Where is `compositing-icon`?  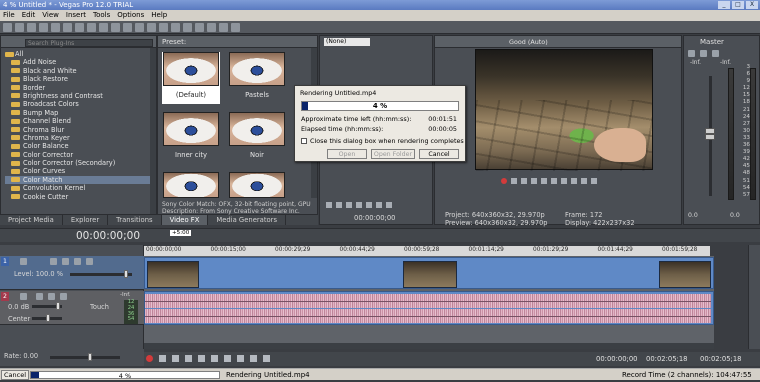 compositing-icon is located at coordinates (65, 261).